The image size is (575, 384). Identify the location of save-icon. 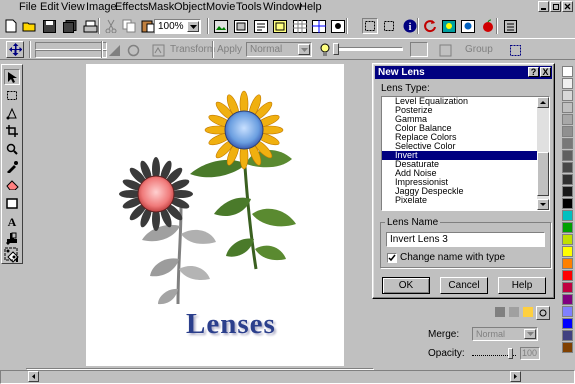
(49, 26).